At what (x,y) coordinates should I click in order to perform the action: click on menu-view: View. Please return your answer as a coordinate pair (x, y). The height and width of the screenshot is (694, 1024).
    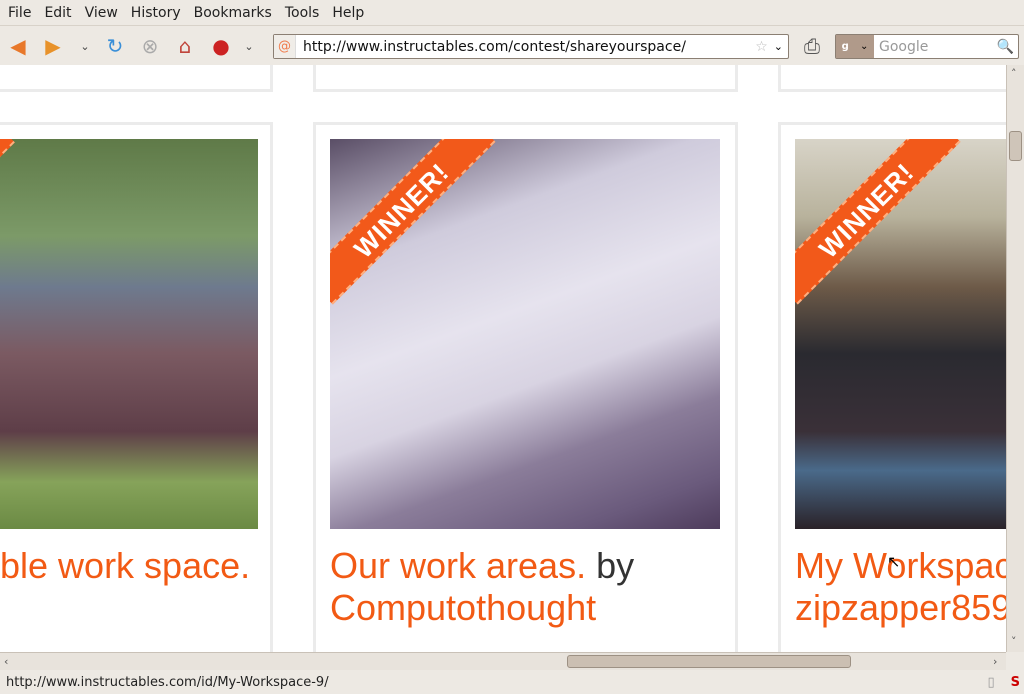
    Looking at the image, I should click on (103, 13).